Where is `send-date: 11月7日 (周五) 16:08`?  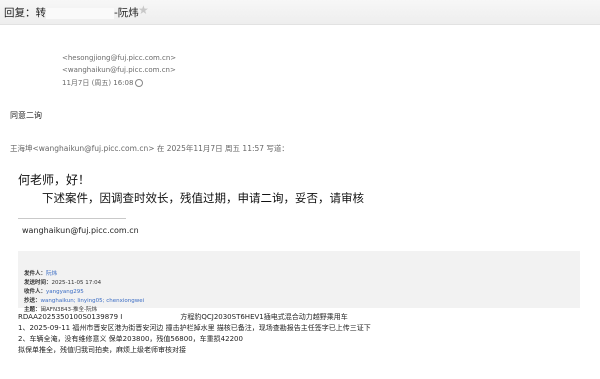 send-date: 11月7日 (周五) 16:08 is located at coordinates (98, 83).